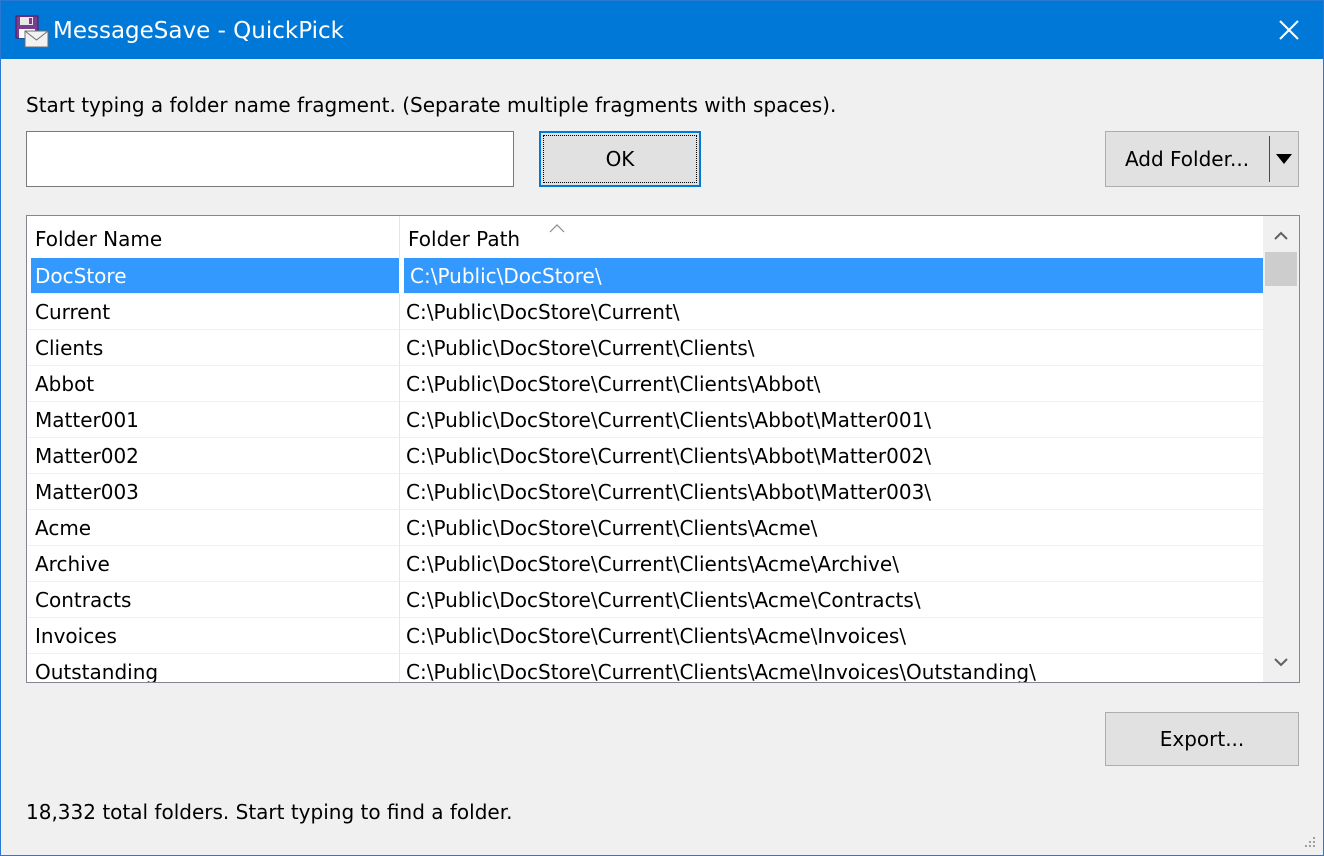 The width and height of the screenshot is (1324, 856). What do you see at coordinates (213, 600) in the screenshot?
I see `folder-name-cell: Contracts` at bounding box center [213, 600].